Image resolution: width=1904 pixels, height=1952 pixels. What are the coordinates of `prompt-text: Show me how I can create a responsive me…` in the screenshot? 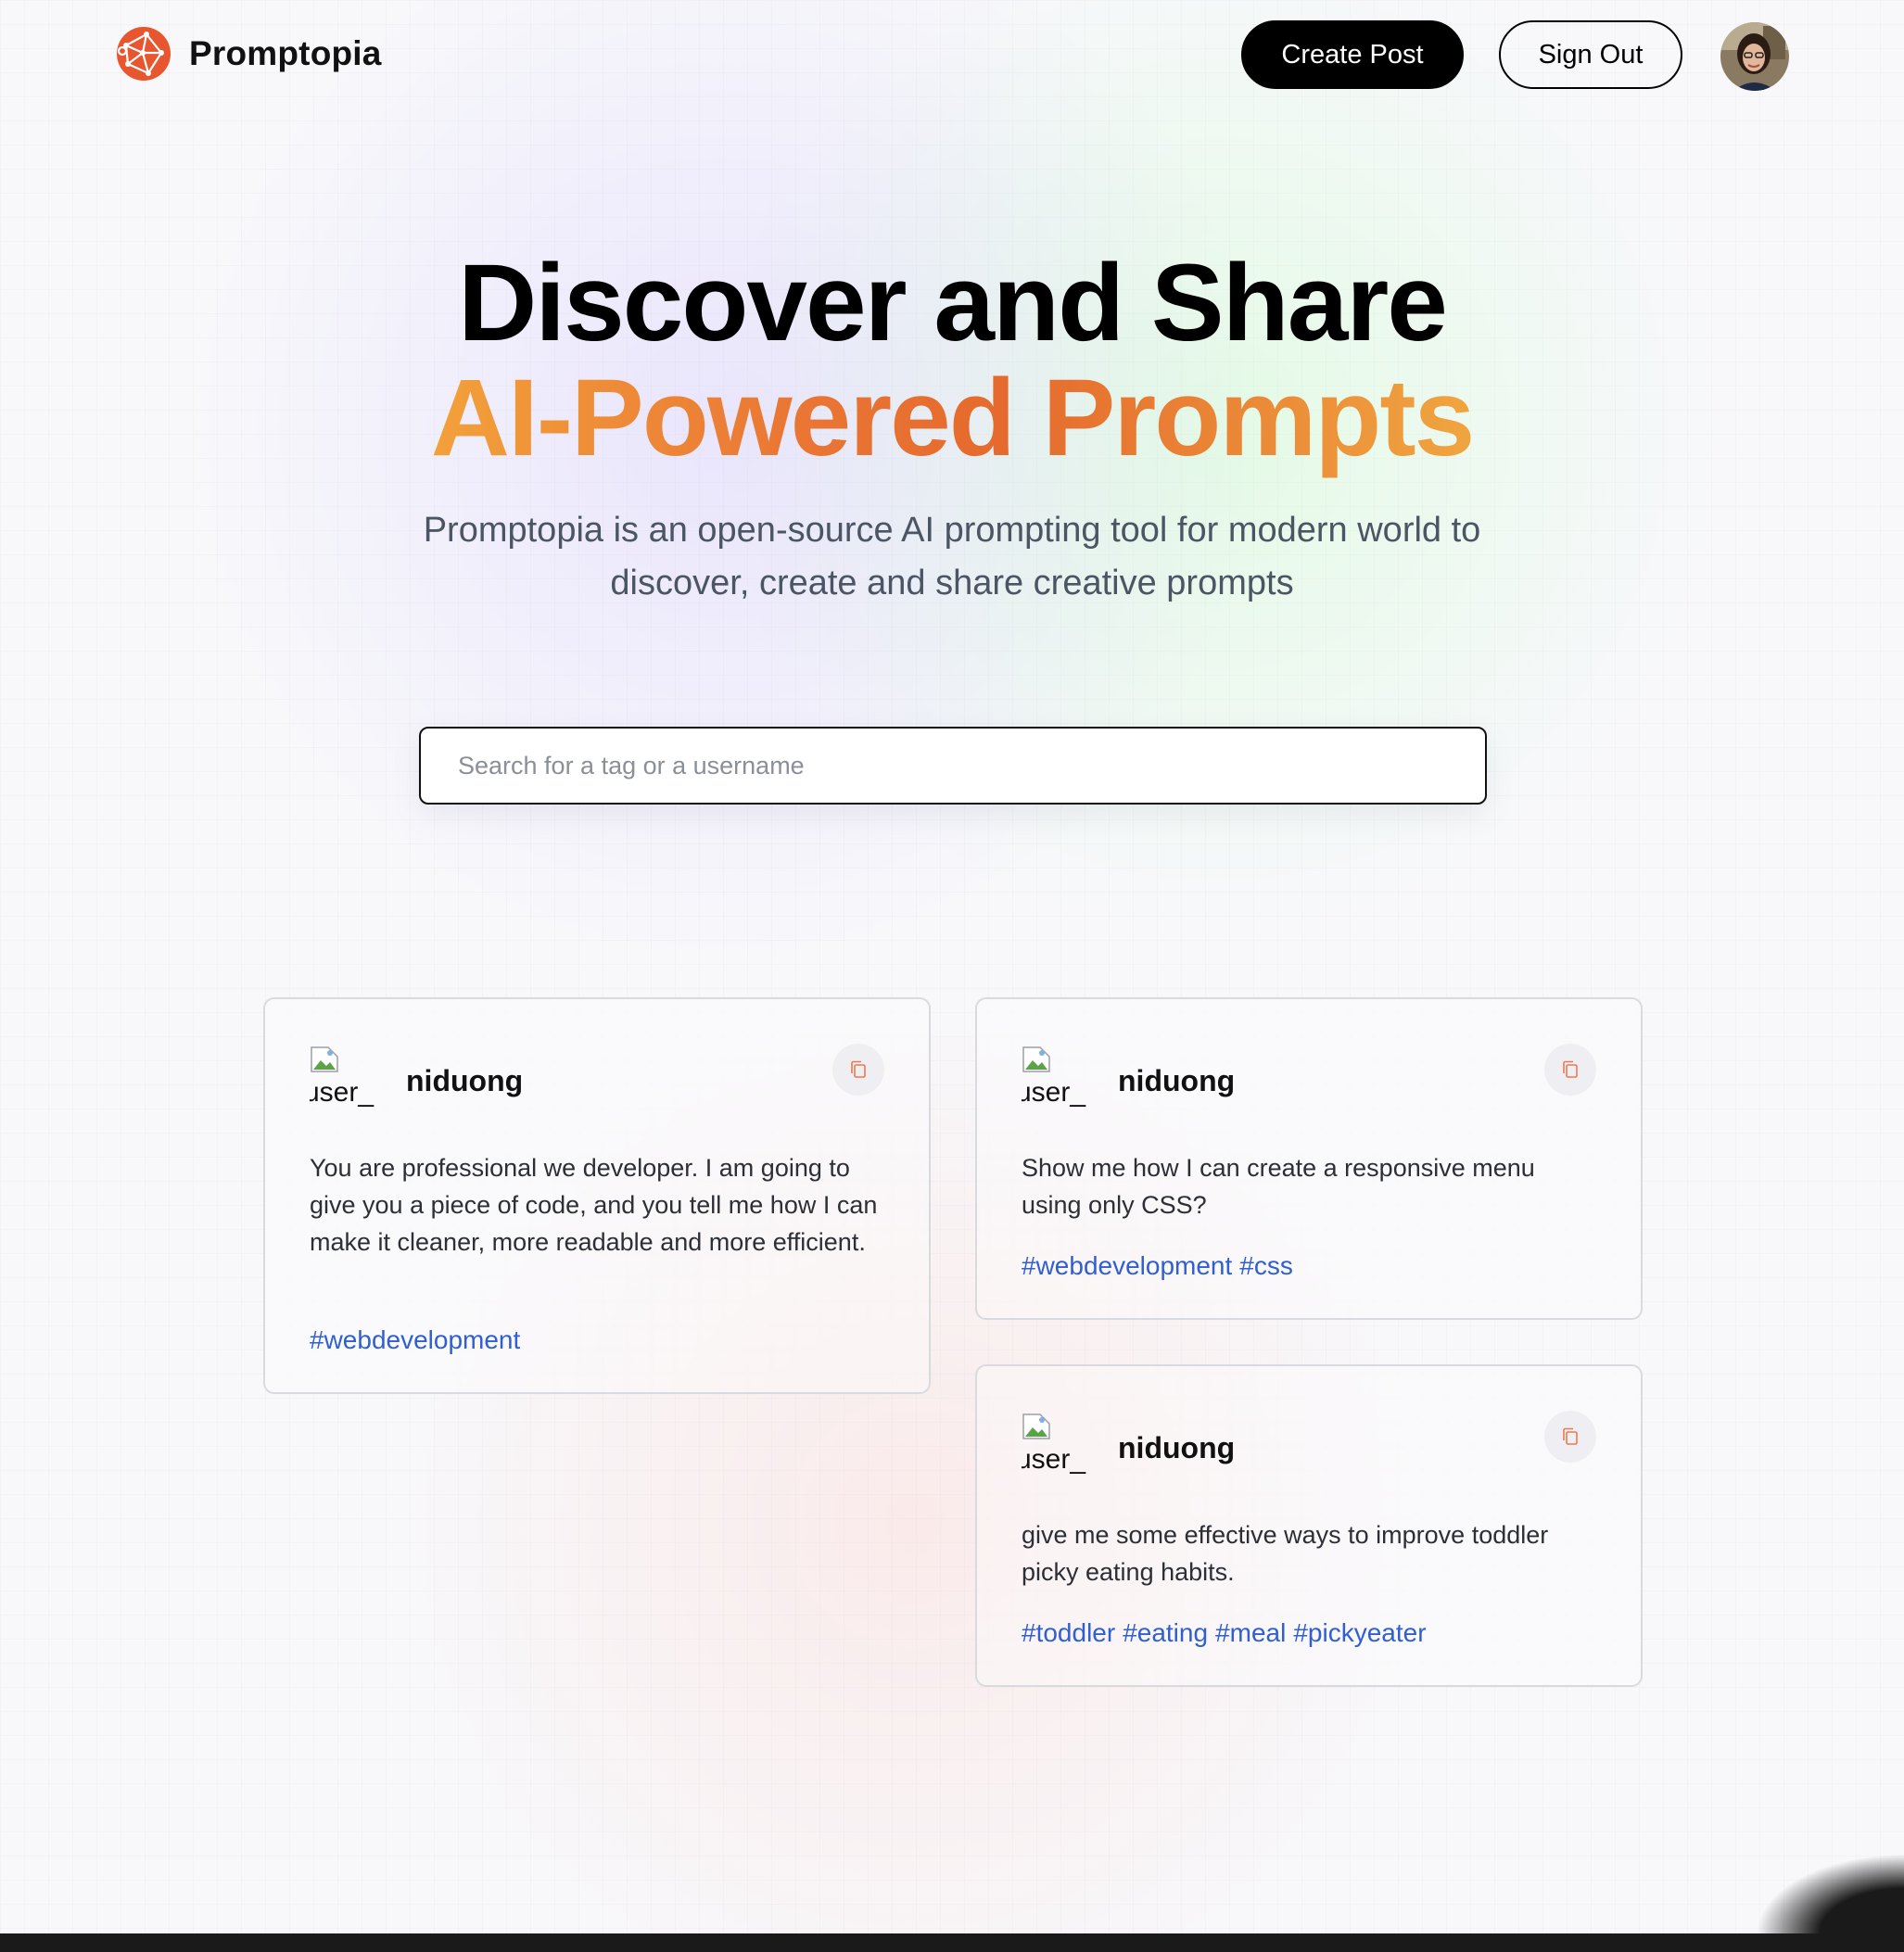 It's located at (1278, 1187).